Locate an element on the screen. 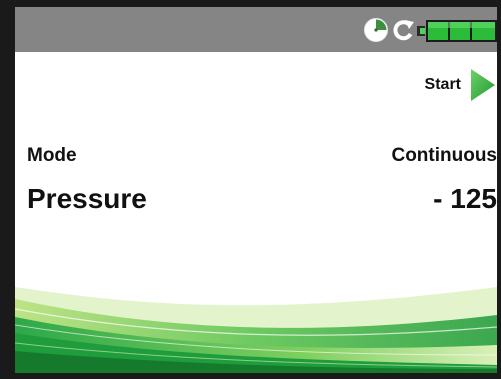 This screenshot has height=379, width=501. battery-icon is located at coordinates (457, 31).